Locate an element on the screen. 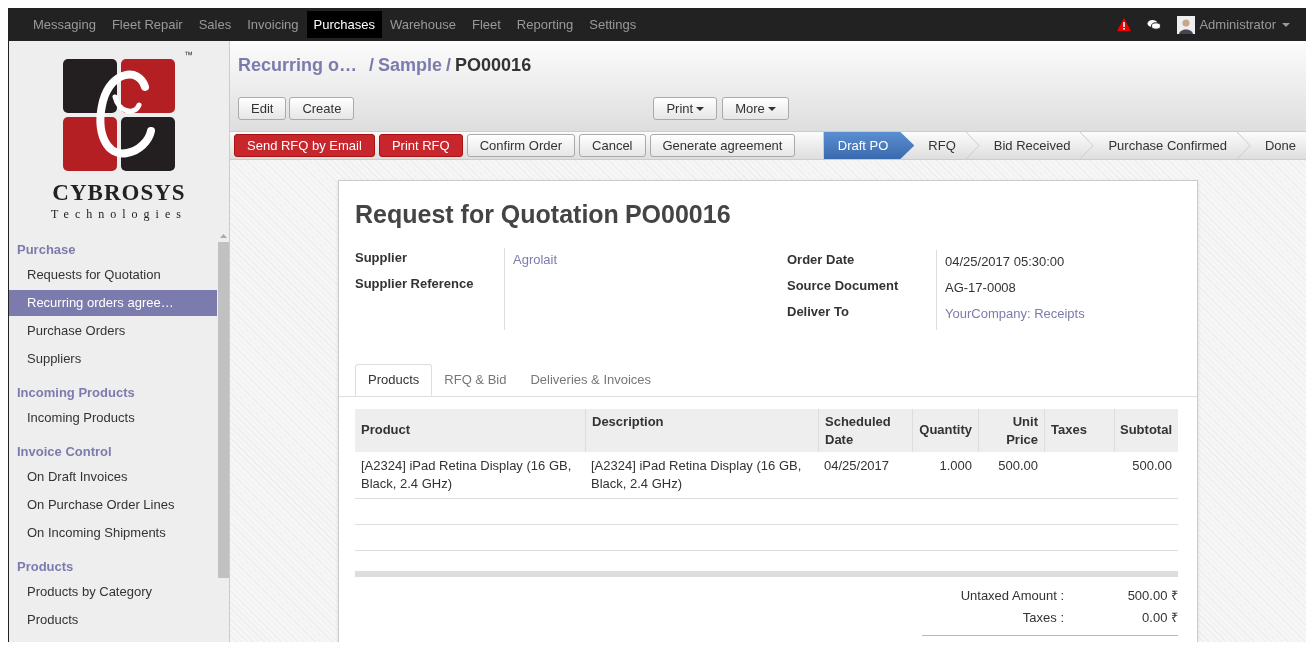  field-value-link: YourCompany: Receipts is located at coordinates (1015, 316).